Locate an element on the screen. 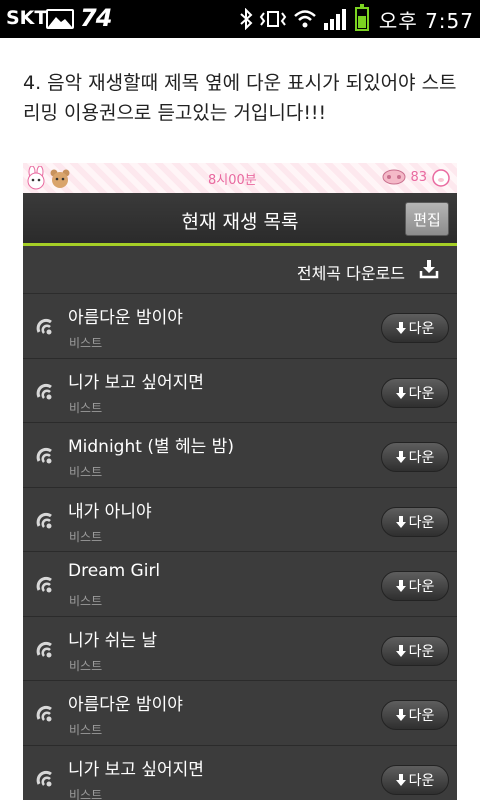 This screenshot has height=800, width=480. banner-level: 83 is located at coordinates (418, 177).